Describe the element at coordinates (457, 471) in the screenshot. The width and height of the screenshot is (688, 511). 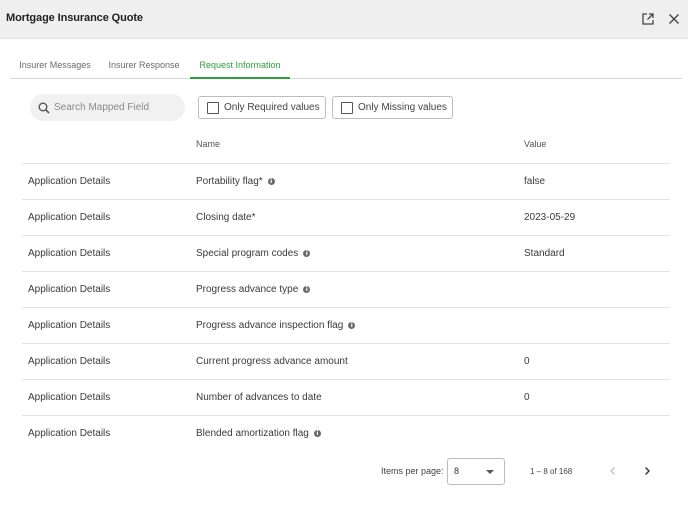
I see `items-per-page-value: 8` at that location.